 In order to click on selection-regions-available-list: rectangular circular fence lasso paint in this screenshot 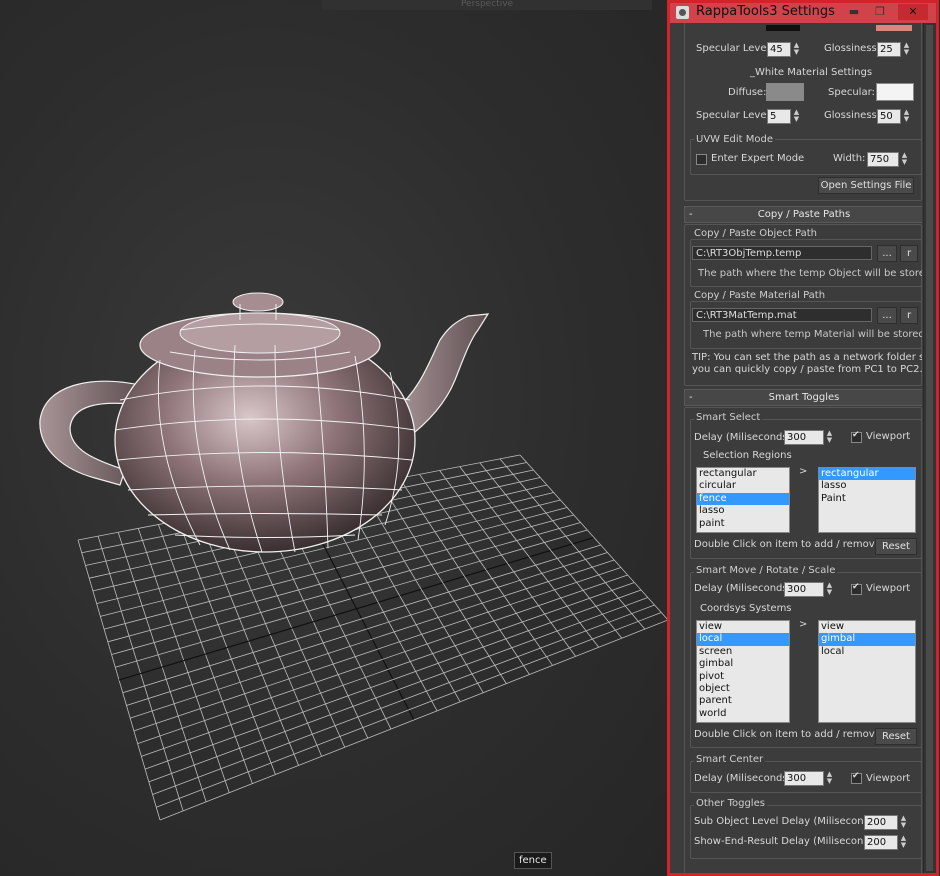, I will do `click(743, 500)`.